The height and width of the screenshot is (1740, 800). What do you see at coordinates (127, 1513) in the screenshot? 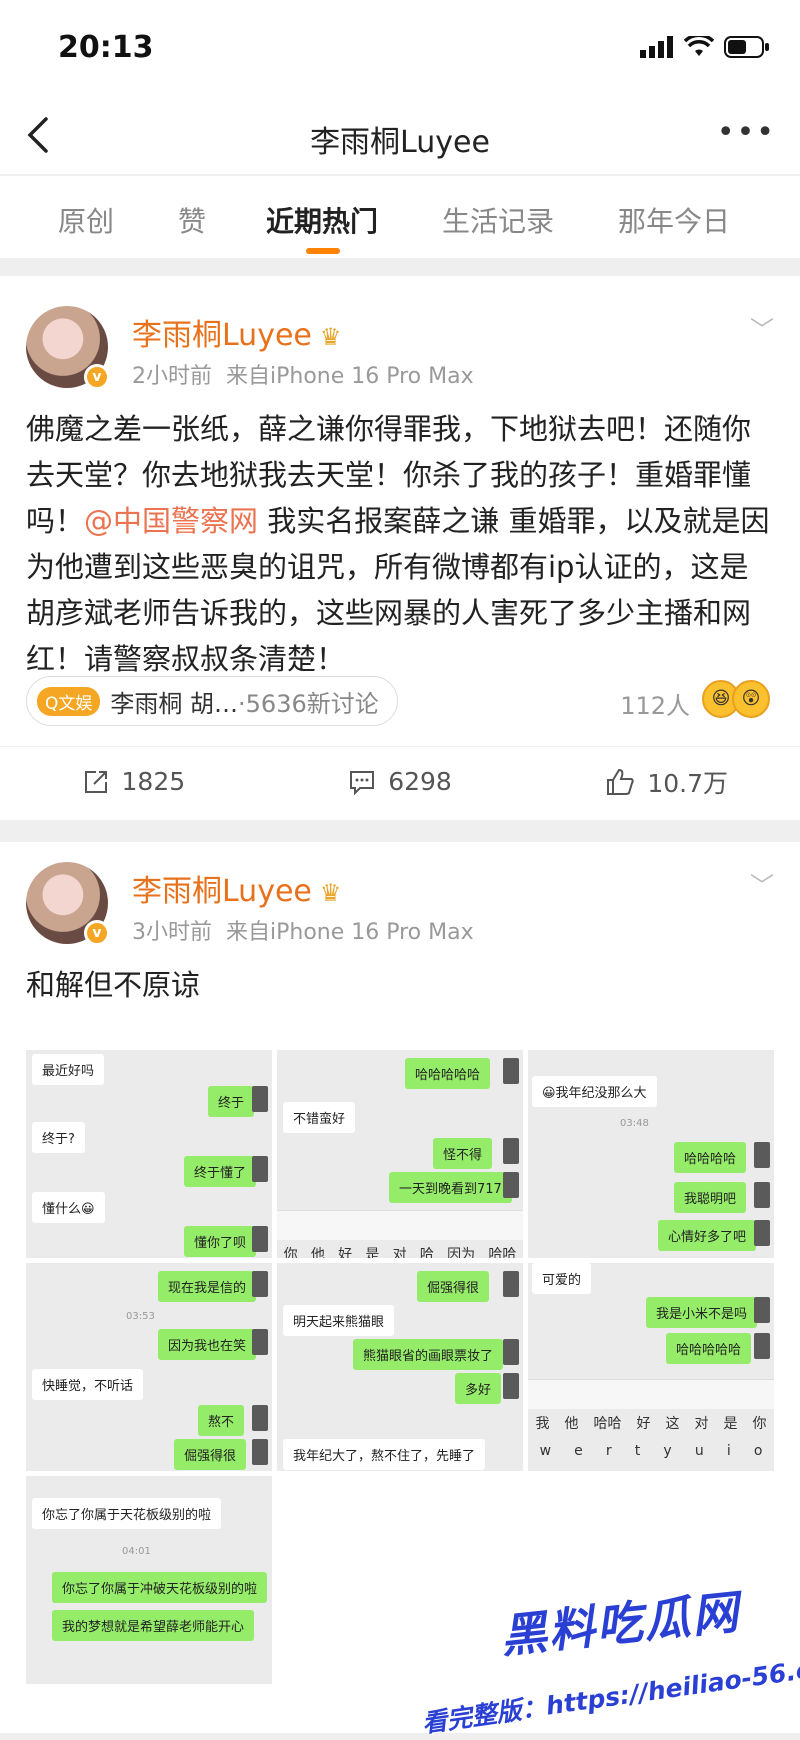
I see `chat-bubble: 你忘了你属于天花板级别的啦` at bounding box center [127, 1513].